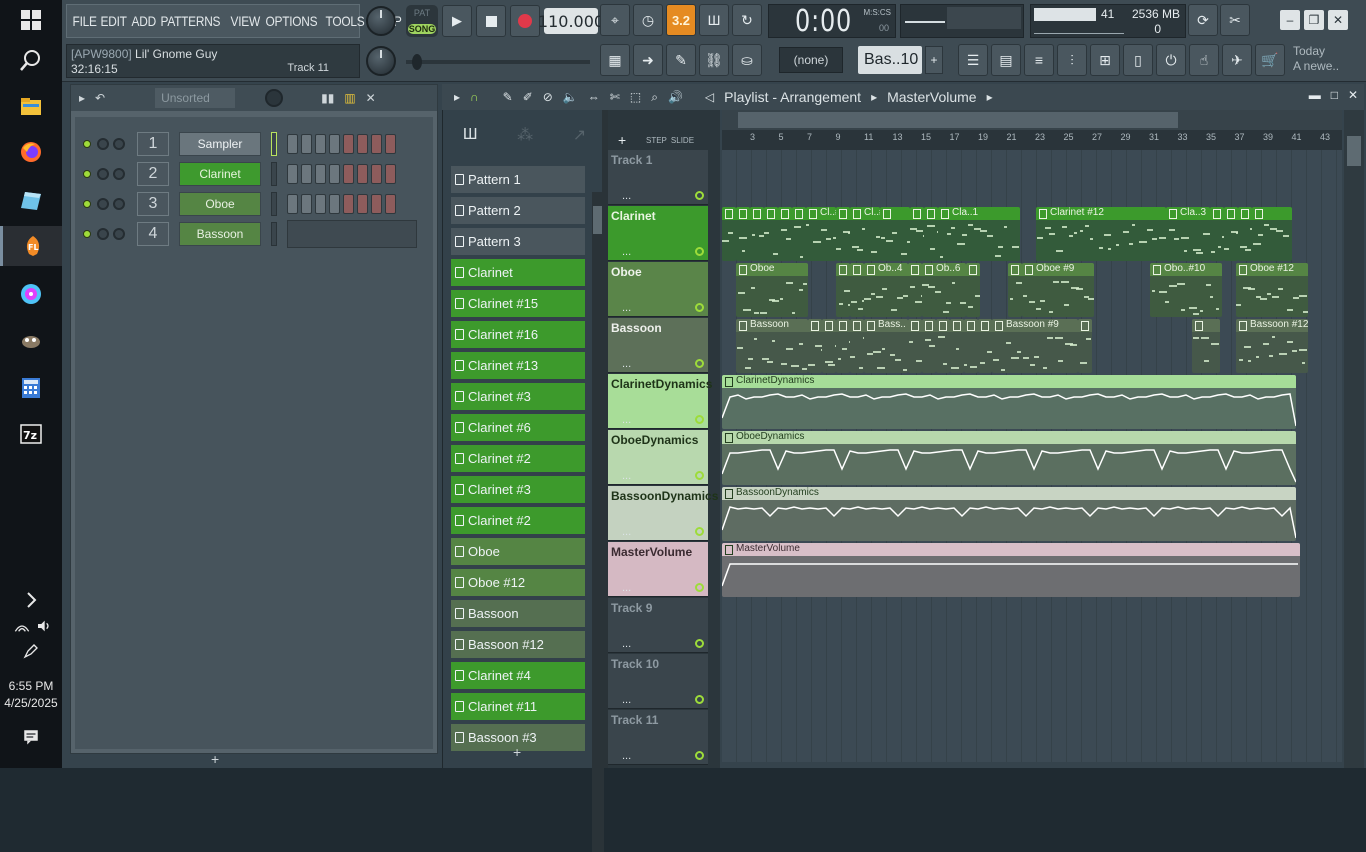 The height and width of the screenshot is (852, 1366). I want to click on master-pitch-knob, so click(381, 61).